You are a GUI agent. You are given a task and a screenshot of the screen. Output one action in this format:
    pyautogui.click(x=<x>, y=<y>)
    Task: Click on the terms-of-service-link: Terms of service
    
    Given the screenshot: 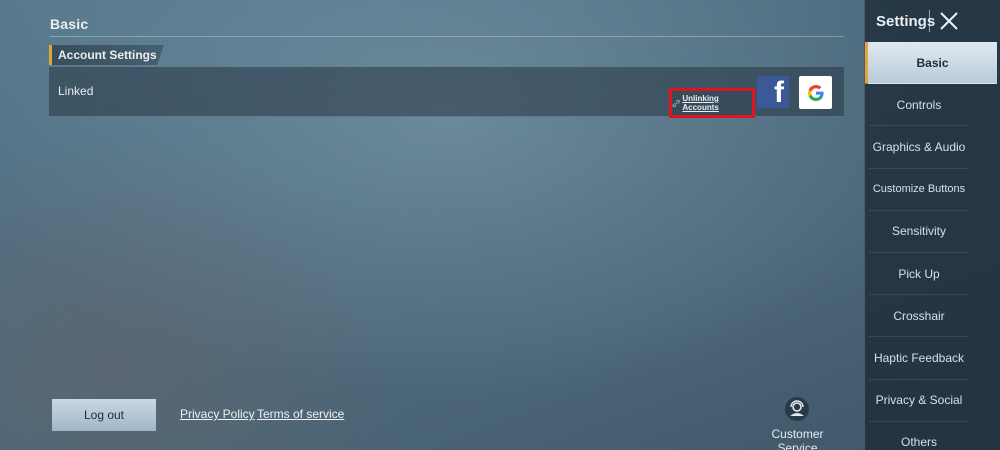 What is the action you would take?
    pyautogui.click(x=300, y=414)
    